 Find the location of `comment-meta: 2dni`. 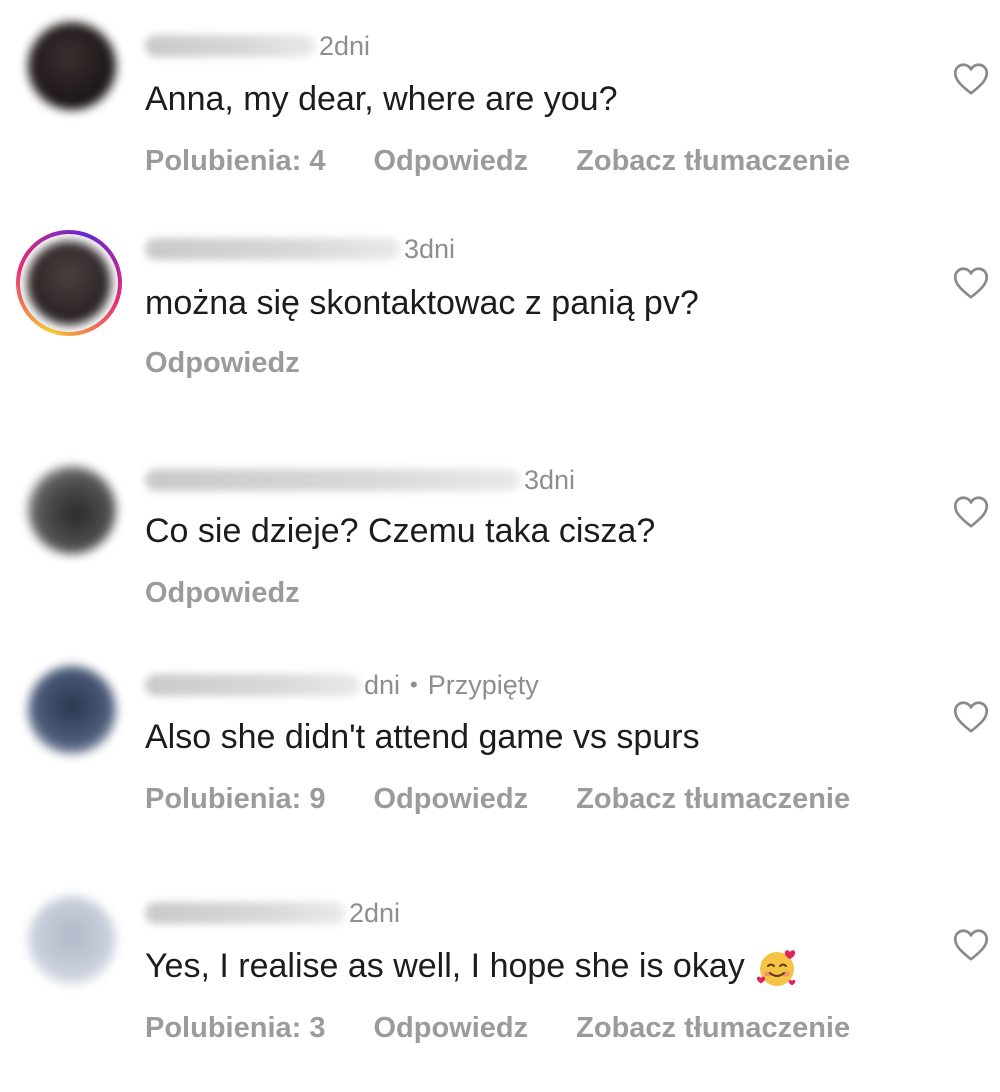

comment-meta: 2dni is located at coordinates (272, 913).